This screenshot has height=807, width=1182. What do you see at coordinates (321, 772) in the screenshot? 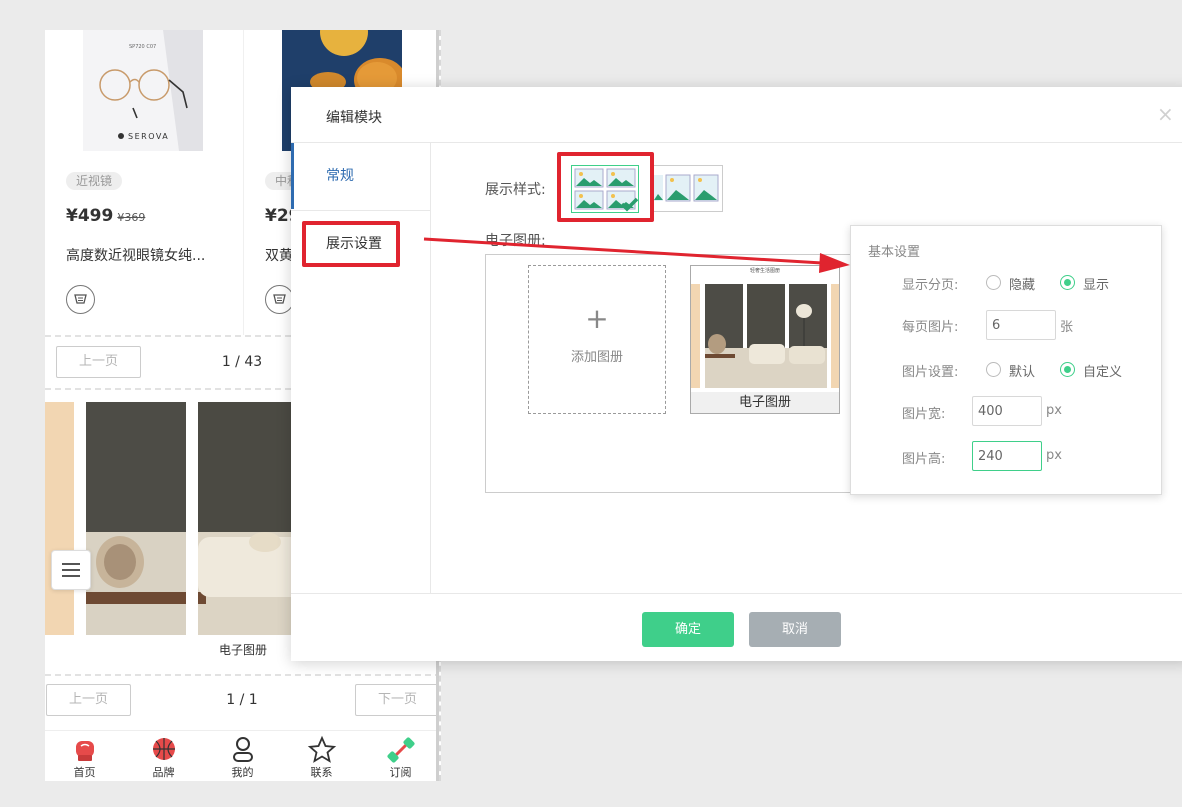
I see `tab-label: 联系` at bounding box center [321, 772].